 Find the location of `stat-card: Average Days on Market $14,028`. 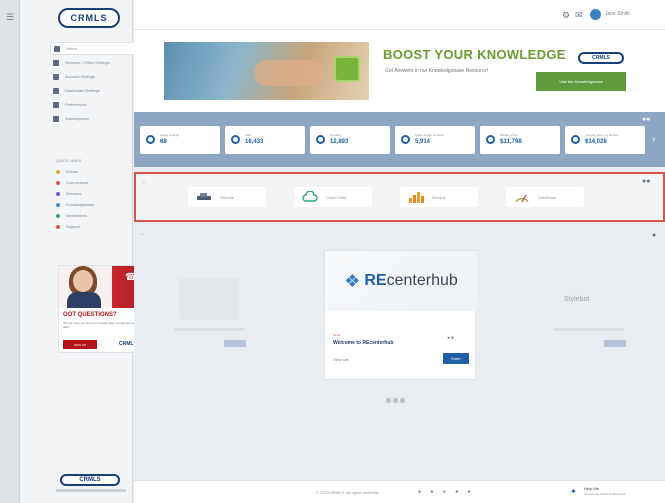

stat-card: Average Days on Market $14,028 is located at coordinates (605, 140).